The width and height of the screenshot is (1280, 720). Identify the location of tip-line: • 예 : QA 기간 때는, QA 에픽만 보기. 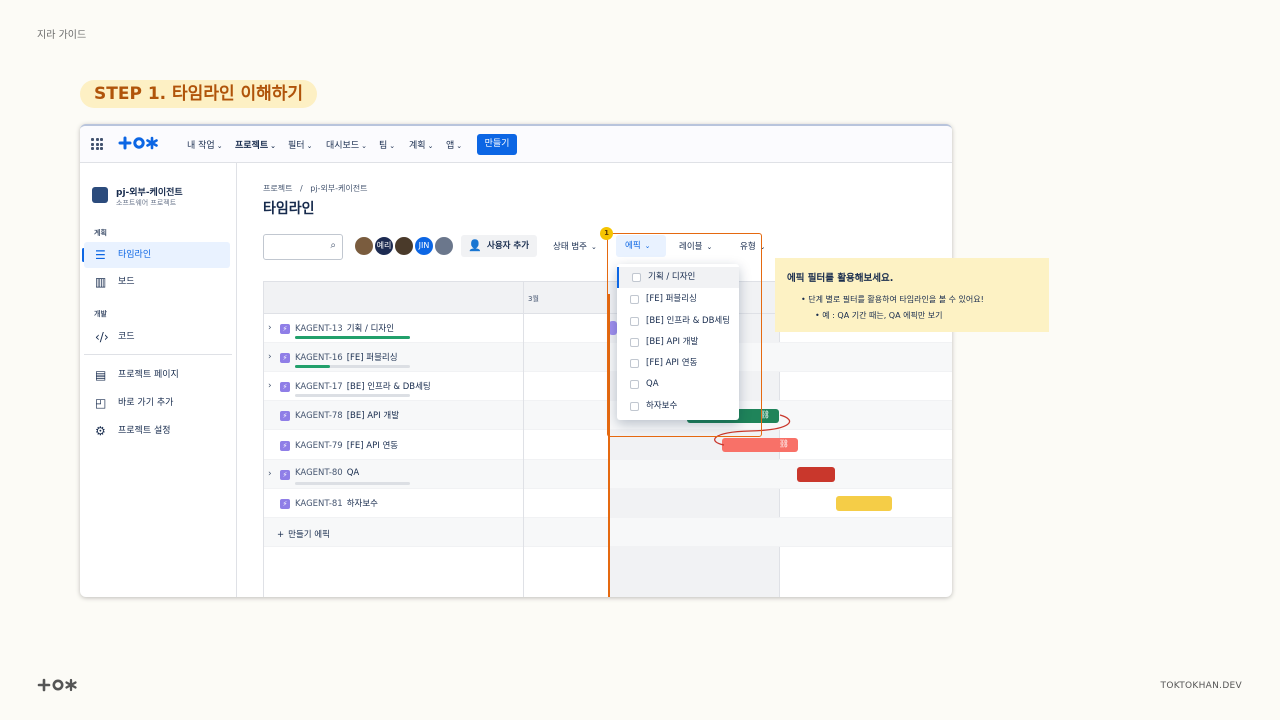
(879, 315).